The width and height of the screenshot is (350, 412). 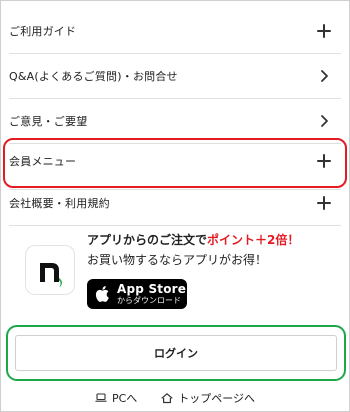 I want to click on menu-item-label: 会員メニュー, so click(x=43, y=161).